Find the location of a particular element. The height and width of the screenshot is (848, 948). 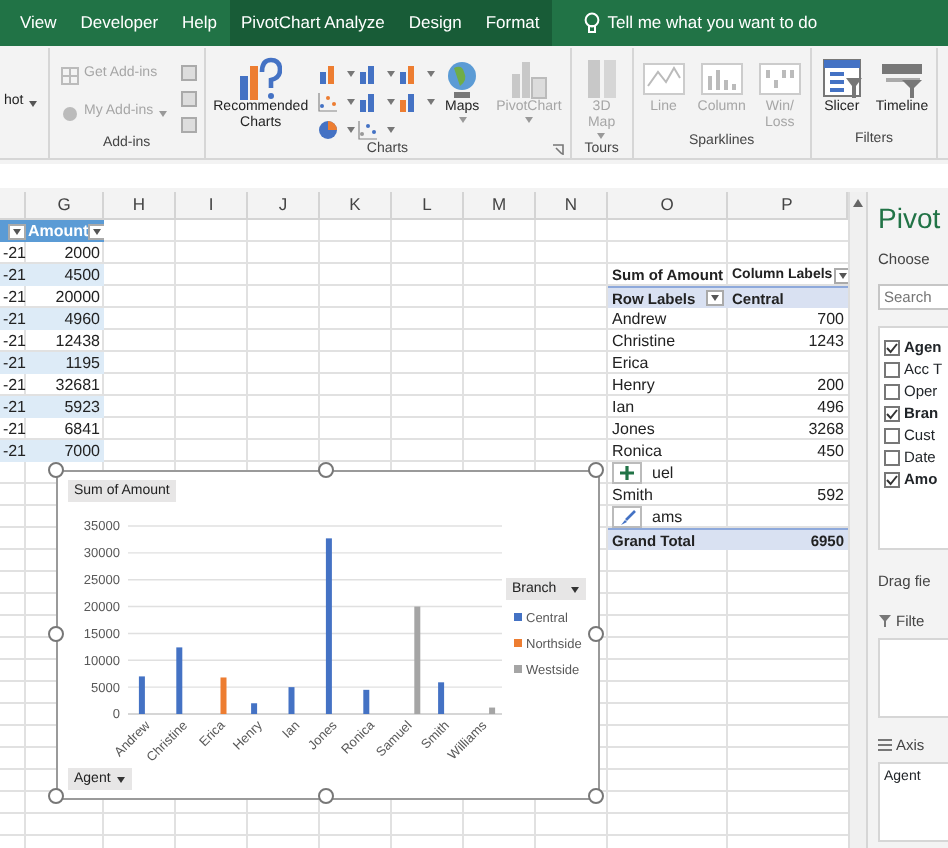

column-header: I is located at coordinates (212, 206).